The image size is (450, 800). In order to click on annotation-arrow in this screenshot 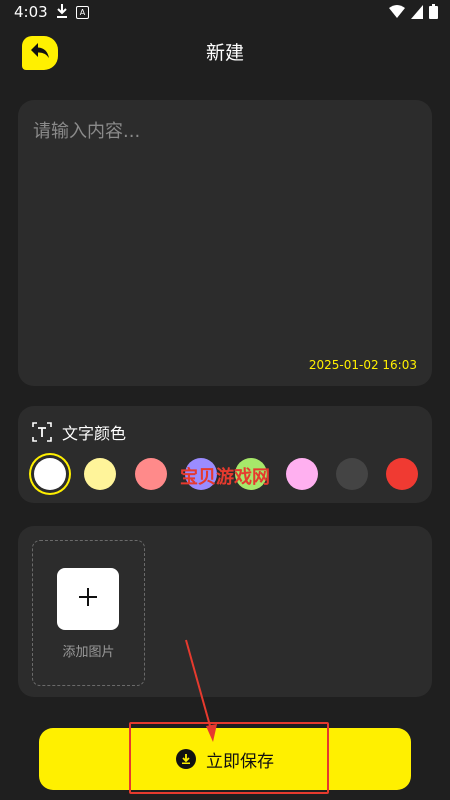, I will do `click(201, 690)`.